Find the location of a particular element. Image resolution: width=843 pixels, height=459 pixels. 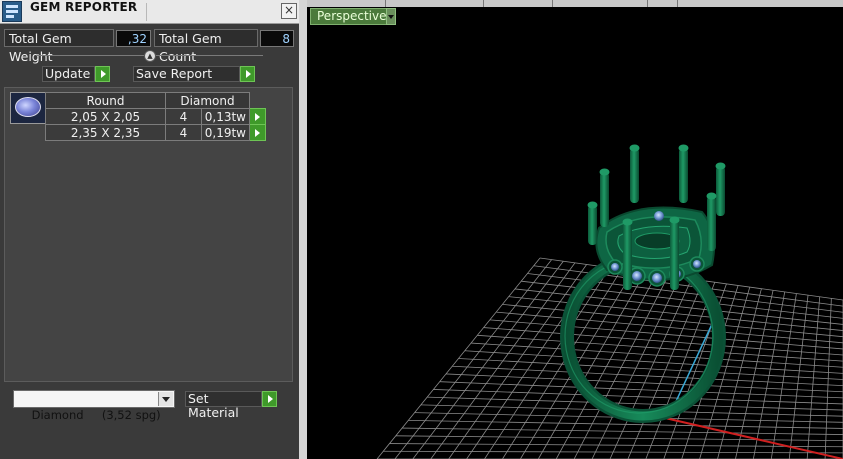

gem-shape-header: Round is located at coordinates (105, 100).